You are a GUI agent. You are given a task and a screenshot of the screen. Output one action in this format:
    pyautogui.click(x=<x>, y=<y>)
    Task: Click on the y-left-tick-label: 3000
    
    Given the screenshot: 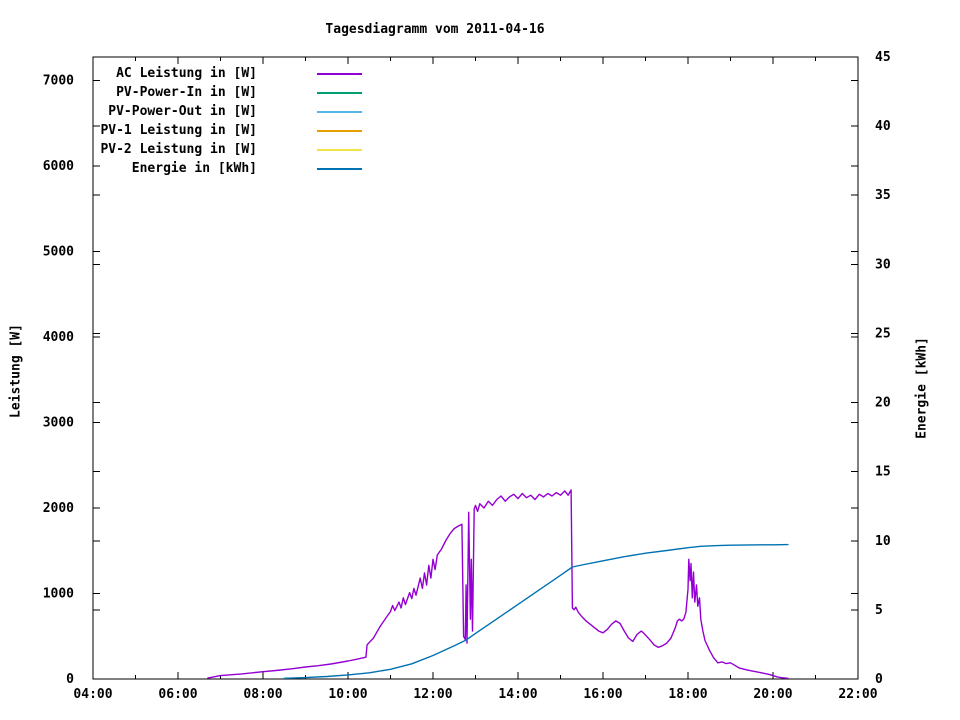 What is the action you would take?
    pyautogui.click(x=58, y=423)
    